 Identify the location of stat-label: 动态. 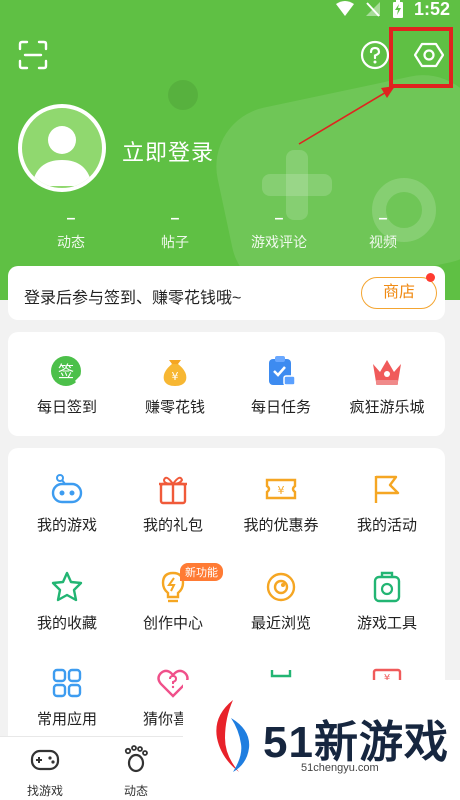
(71, 242).